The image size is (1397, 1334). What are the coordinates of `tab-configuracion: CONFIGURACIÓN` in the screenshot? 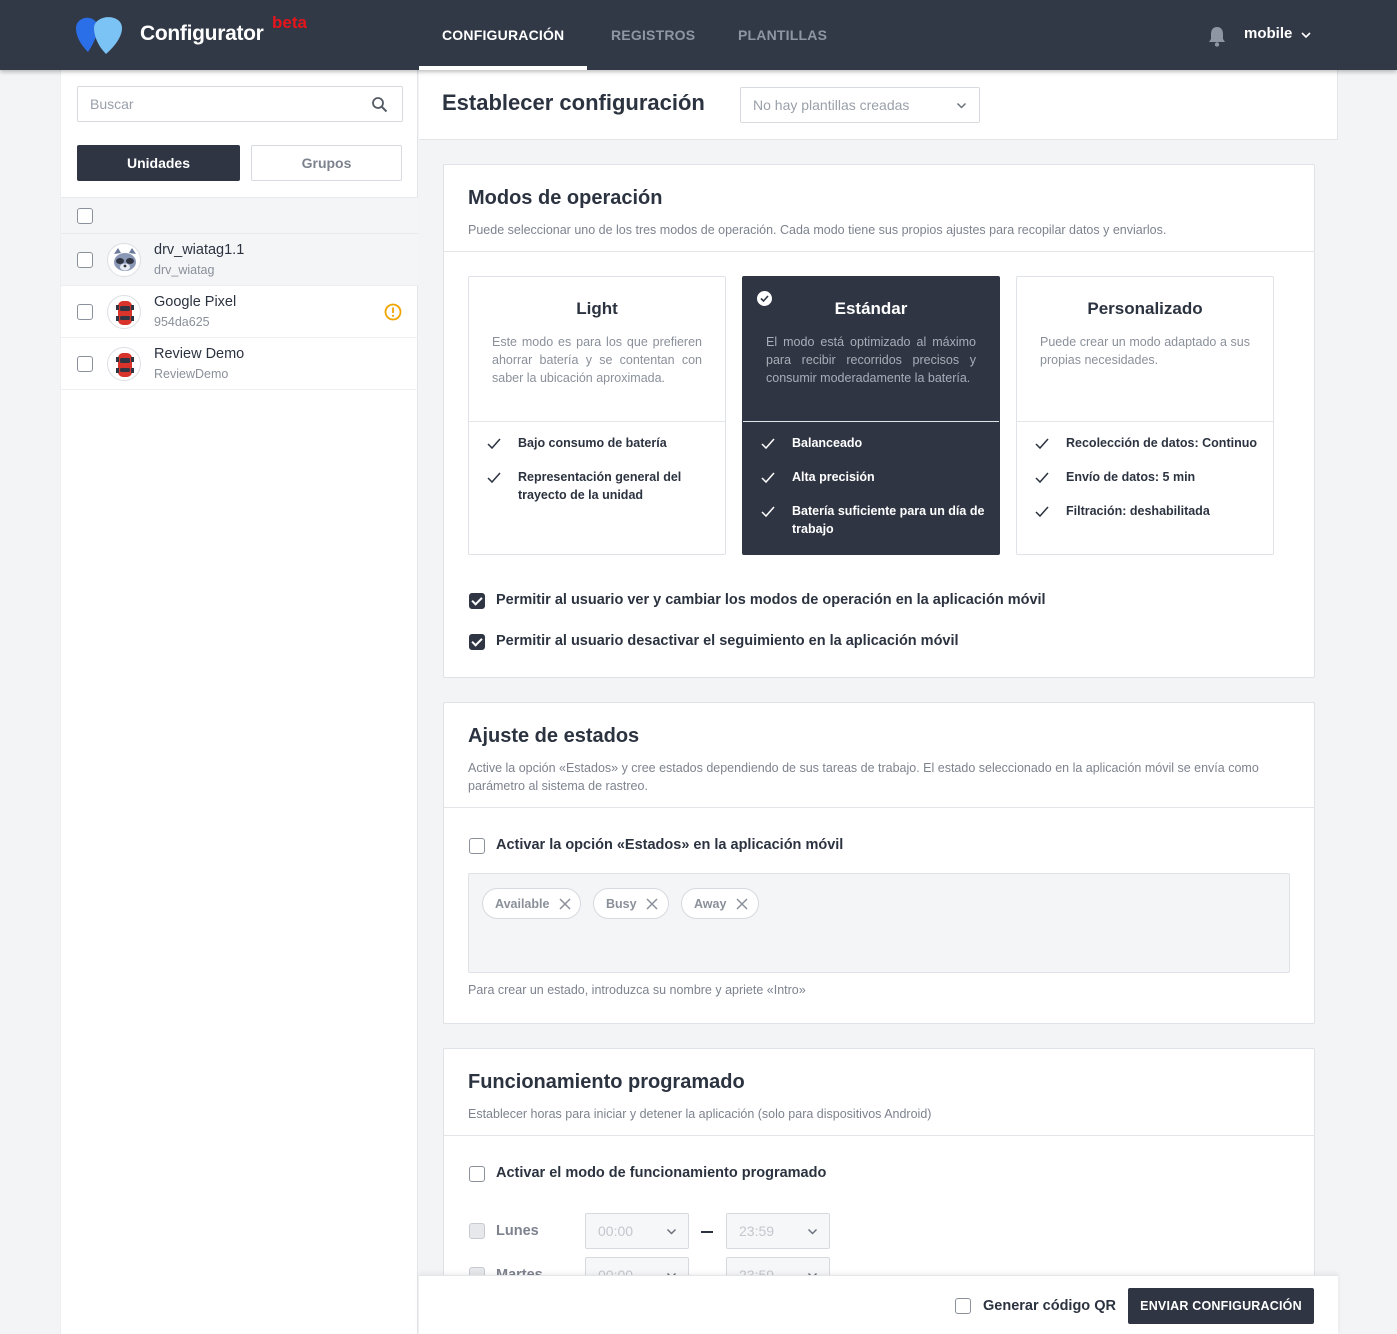 It's located at (503, 35).